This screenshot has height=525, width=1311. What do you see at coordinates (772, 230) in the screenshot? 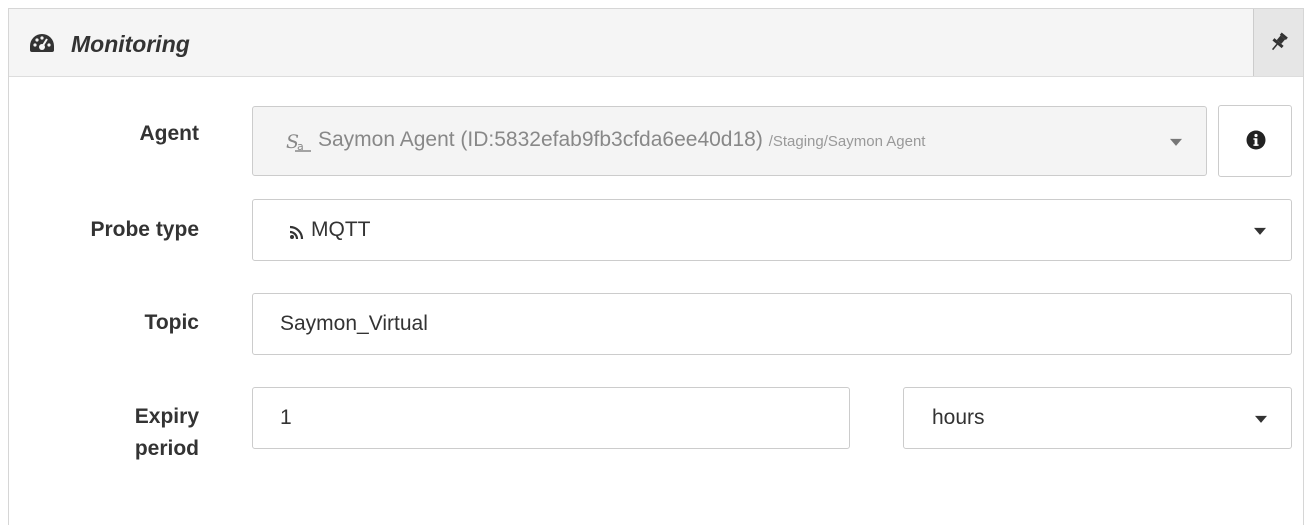
I see `probe-type-select: MQTT` at bounding box center [772, 230].